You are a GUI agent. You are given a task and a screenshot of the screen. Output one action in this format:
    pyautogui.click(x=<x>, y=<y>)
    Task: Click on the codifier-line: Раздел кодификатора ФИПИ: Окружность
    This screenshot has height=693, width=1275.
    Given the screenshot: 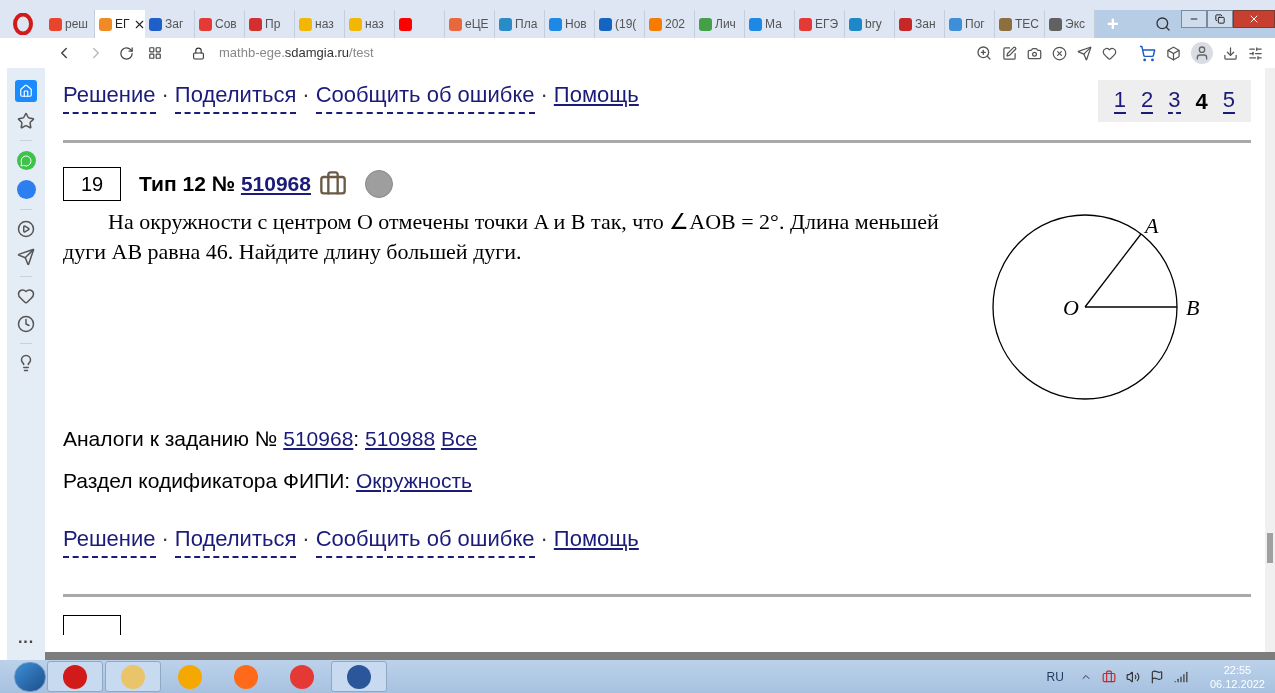 What is the action you would take?
    pyautogui.click(x=268, y=480)
    